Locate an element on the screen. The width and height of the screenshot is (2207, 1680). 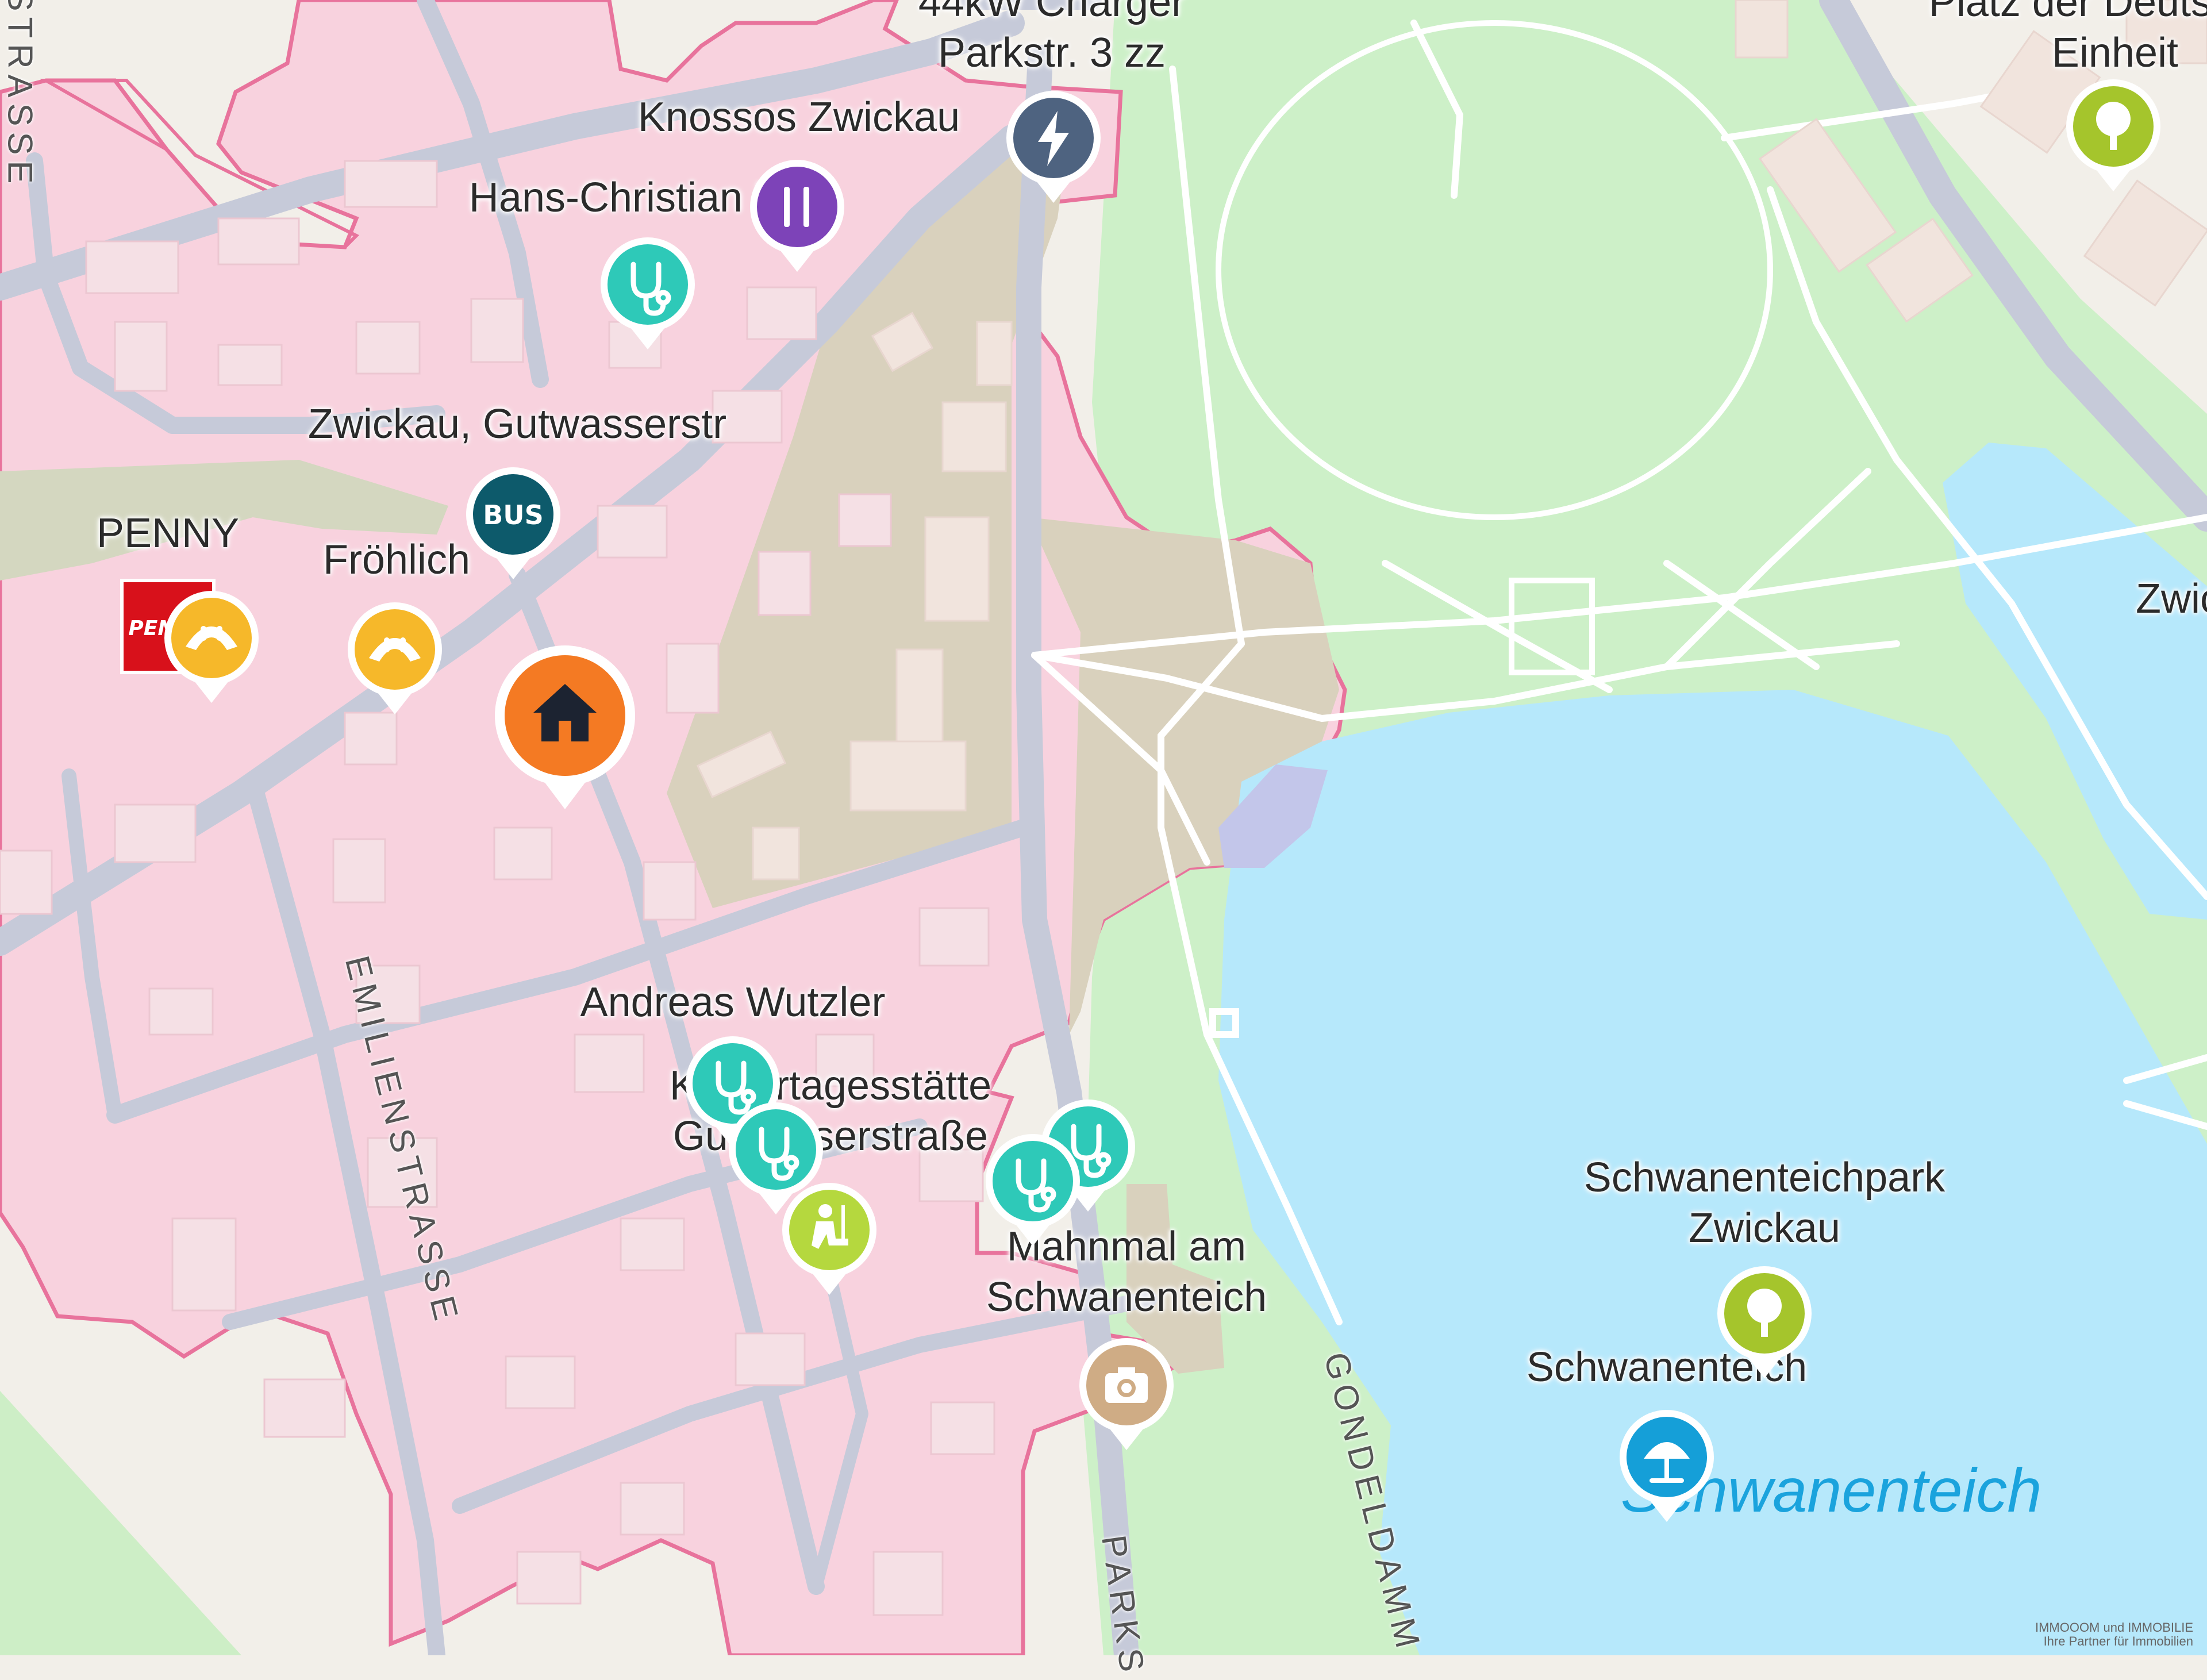
sight-pin is located at coordinates (1126, 1394).